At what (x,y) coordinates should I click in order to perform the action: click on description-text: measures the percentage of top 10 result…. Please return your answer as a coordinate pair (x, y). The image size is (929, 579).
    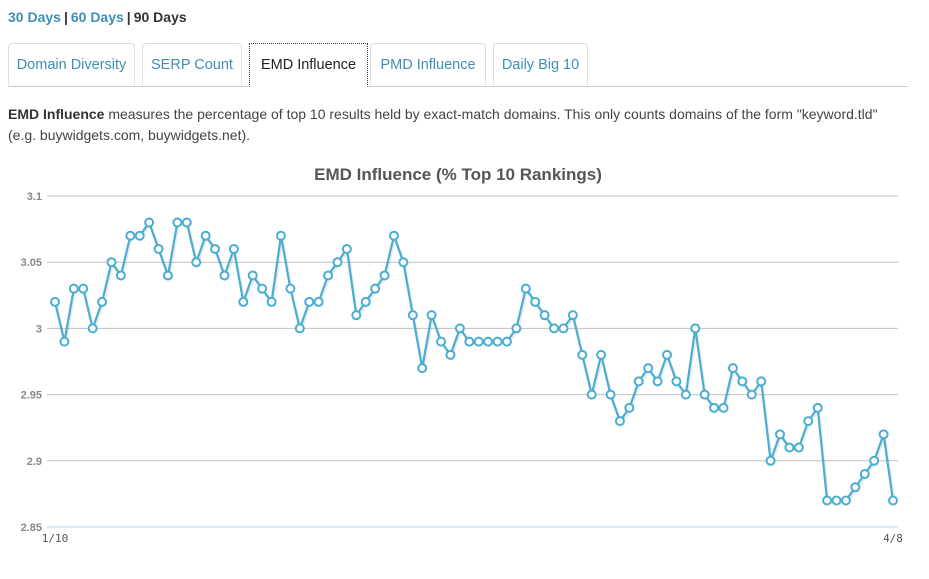
    Looking at the image, I should click on (443, 124).